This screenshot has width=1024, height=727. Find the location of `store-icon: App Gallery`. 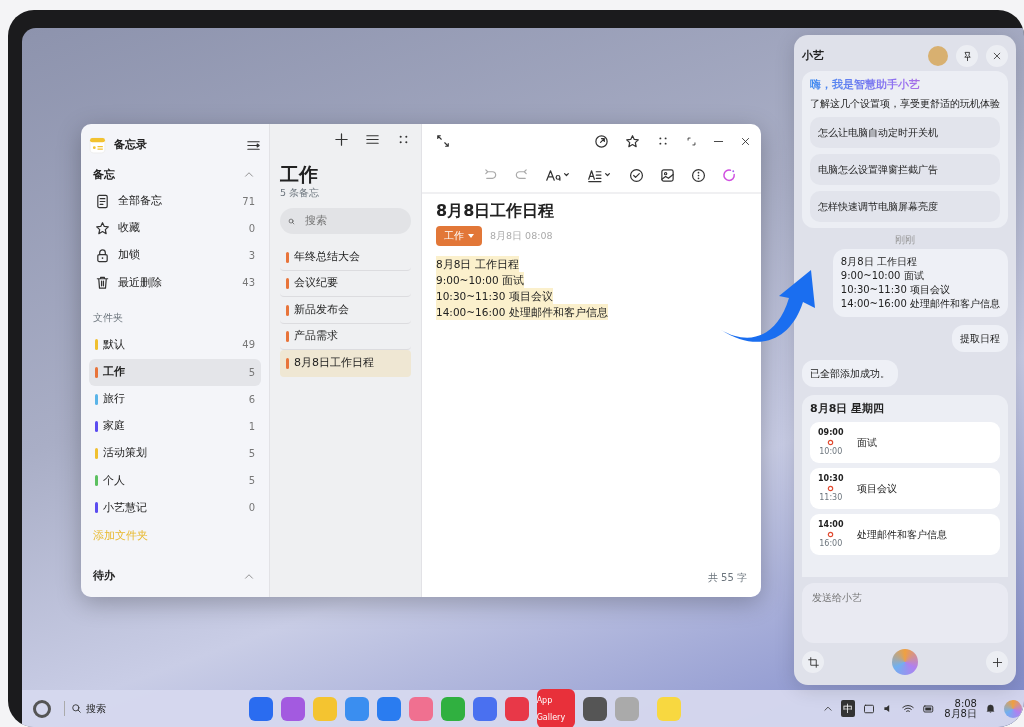

store-icon: App Gallery is located at coordinates (555, 708).